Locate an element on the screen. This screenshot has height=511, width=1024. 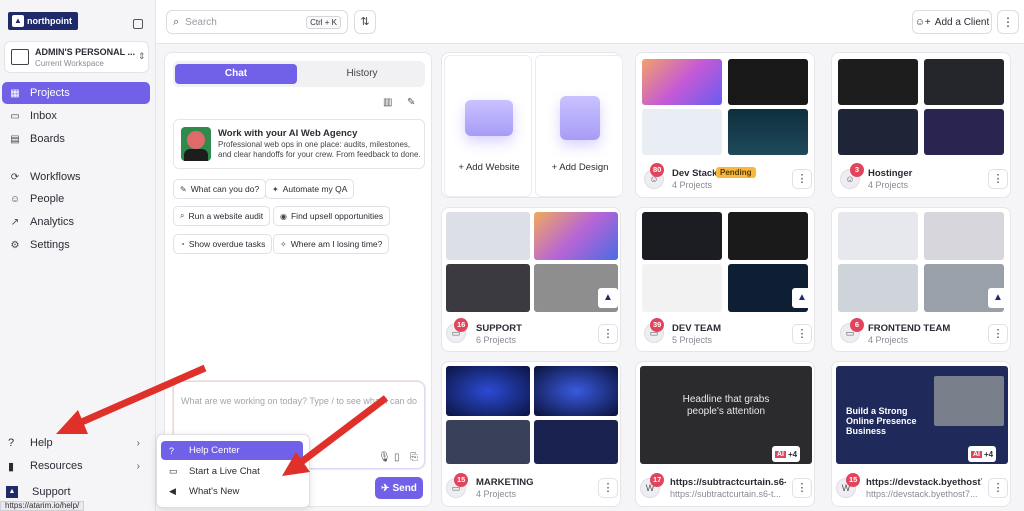
add-design-card: + Add Design is located at coordinates (579, 126).